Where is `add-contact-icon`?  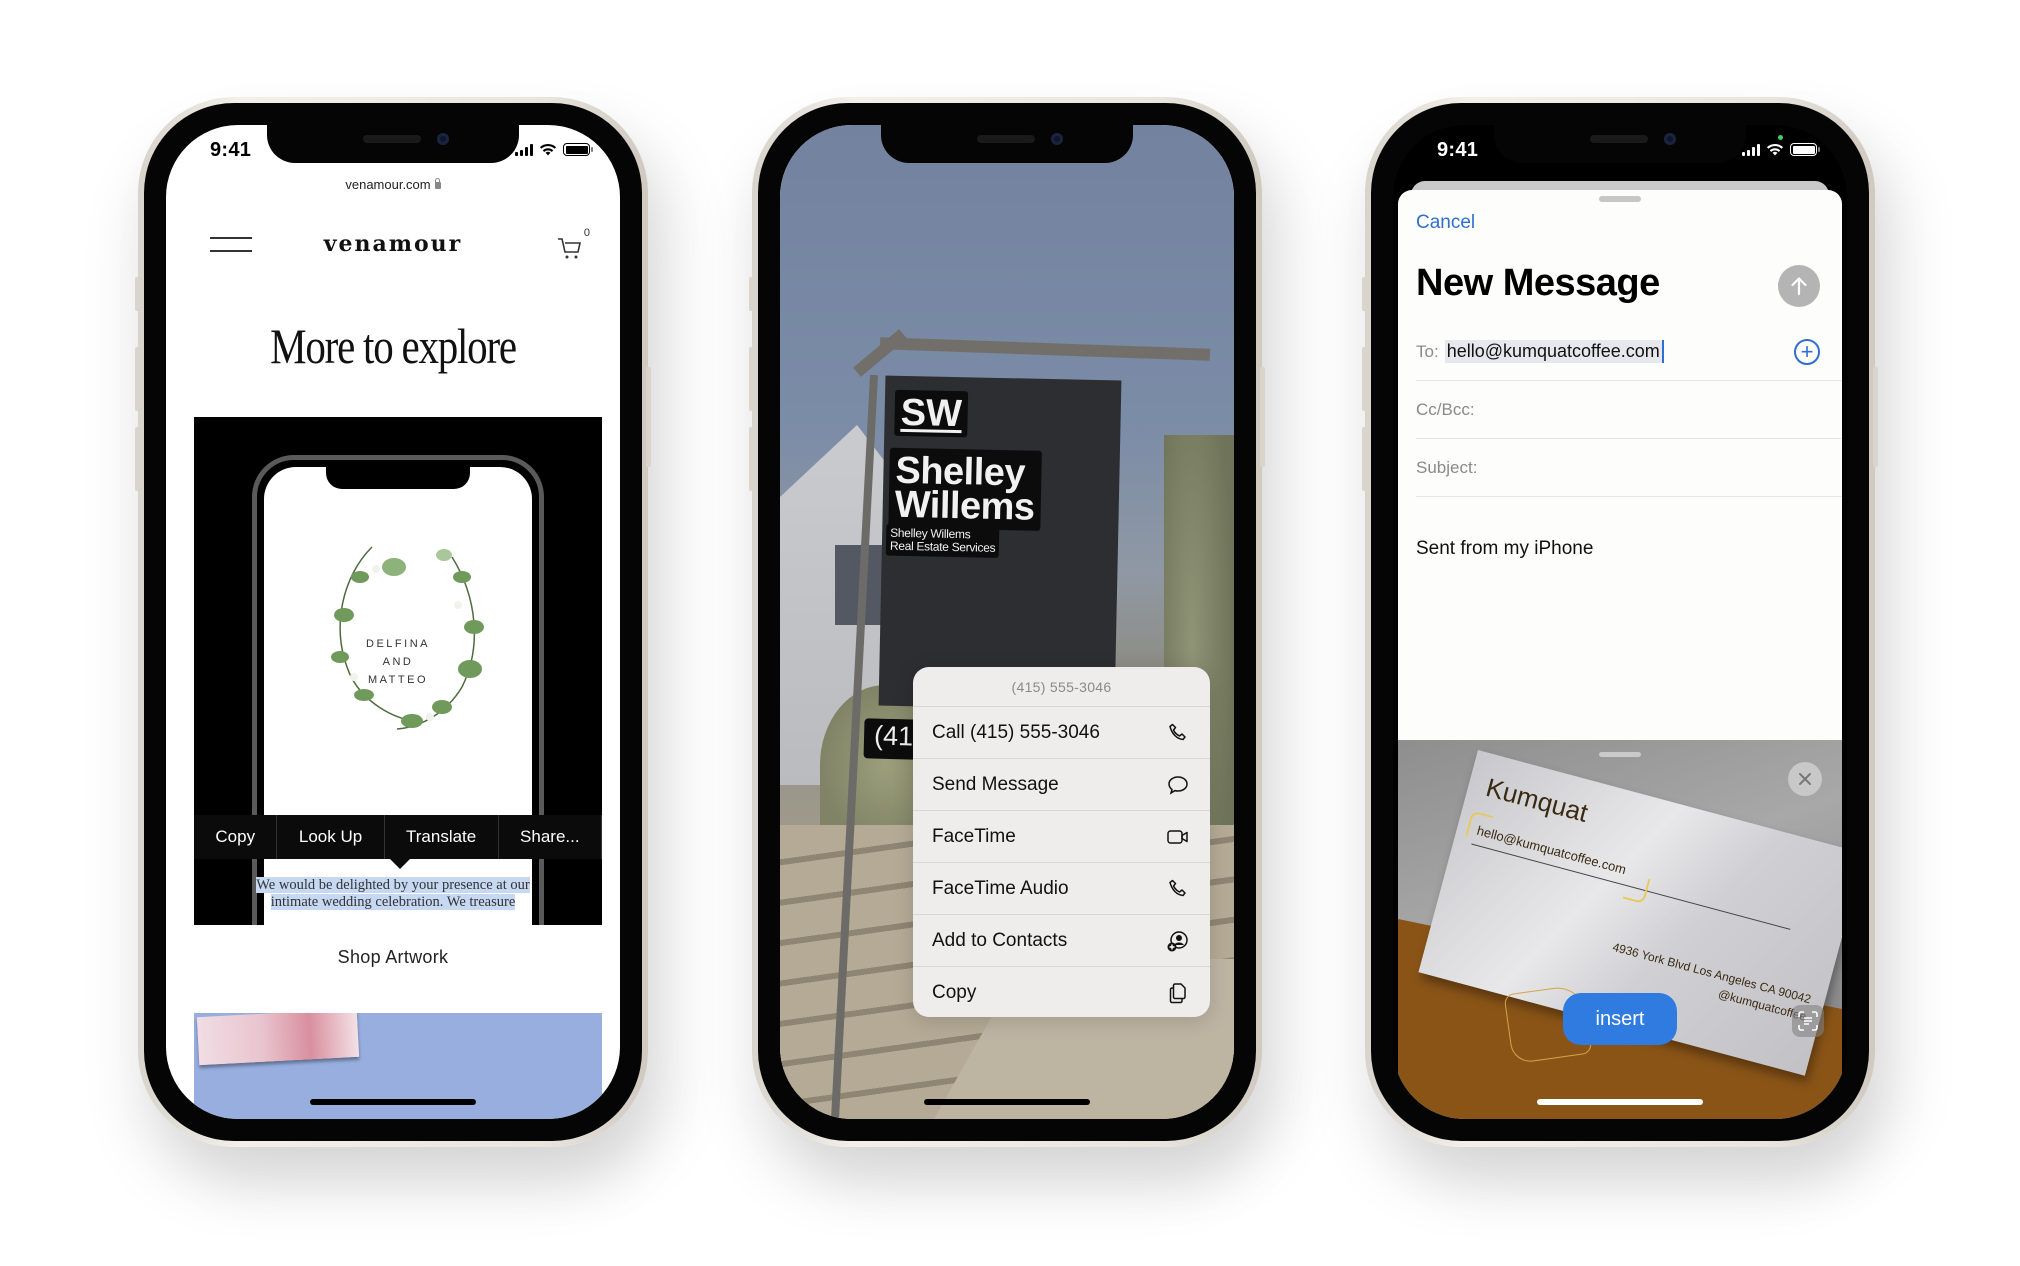 add-contact-icon is located at coordinates (1177, 940).